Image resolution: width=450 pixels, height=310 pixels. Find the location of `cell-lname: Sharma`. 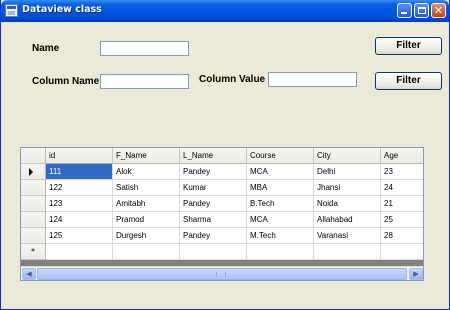

cell-lname: Sharma is located at coordinates (213, 220).